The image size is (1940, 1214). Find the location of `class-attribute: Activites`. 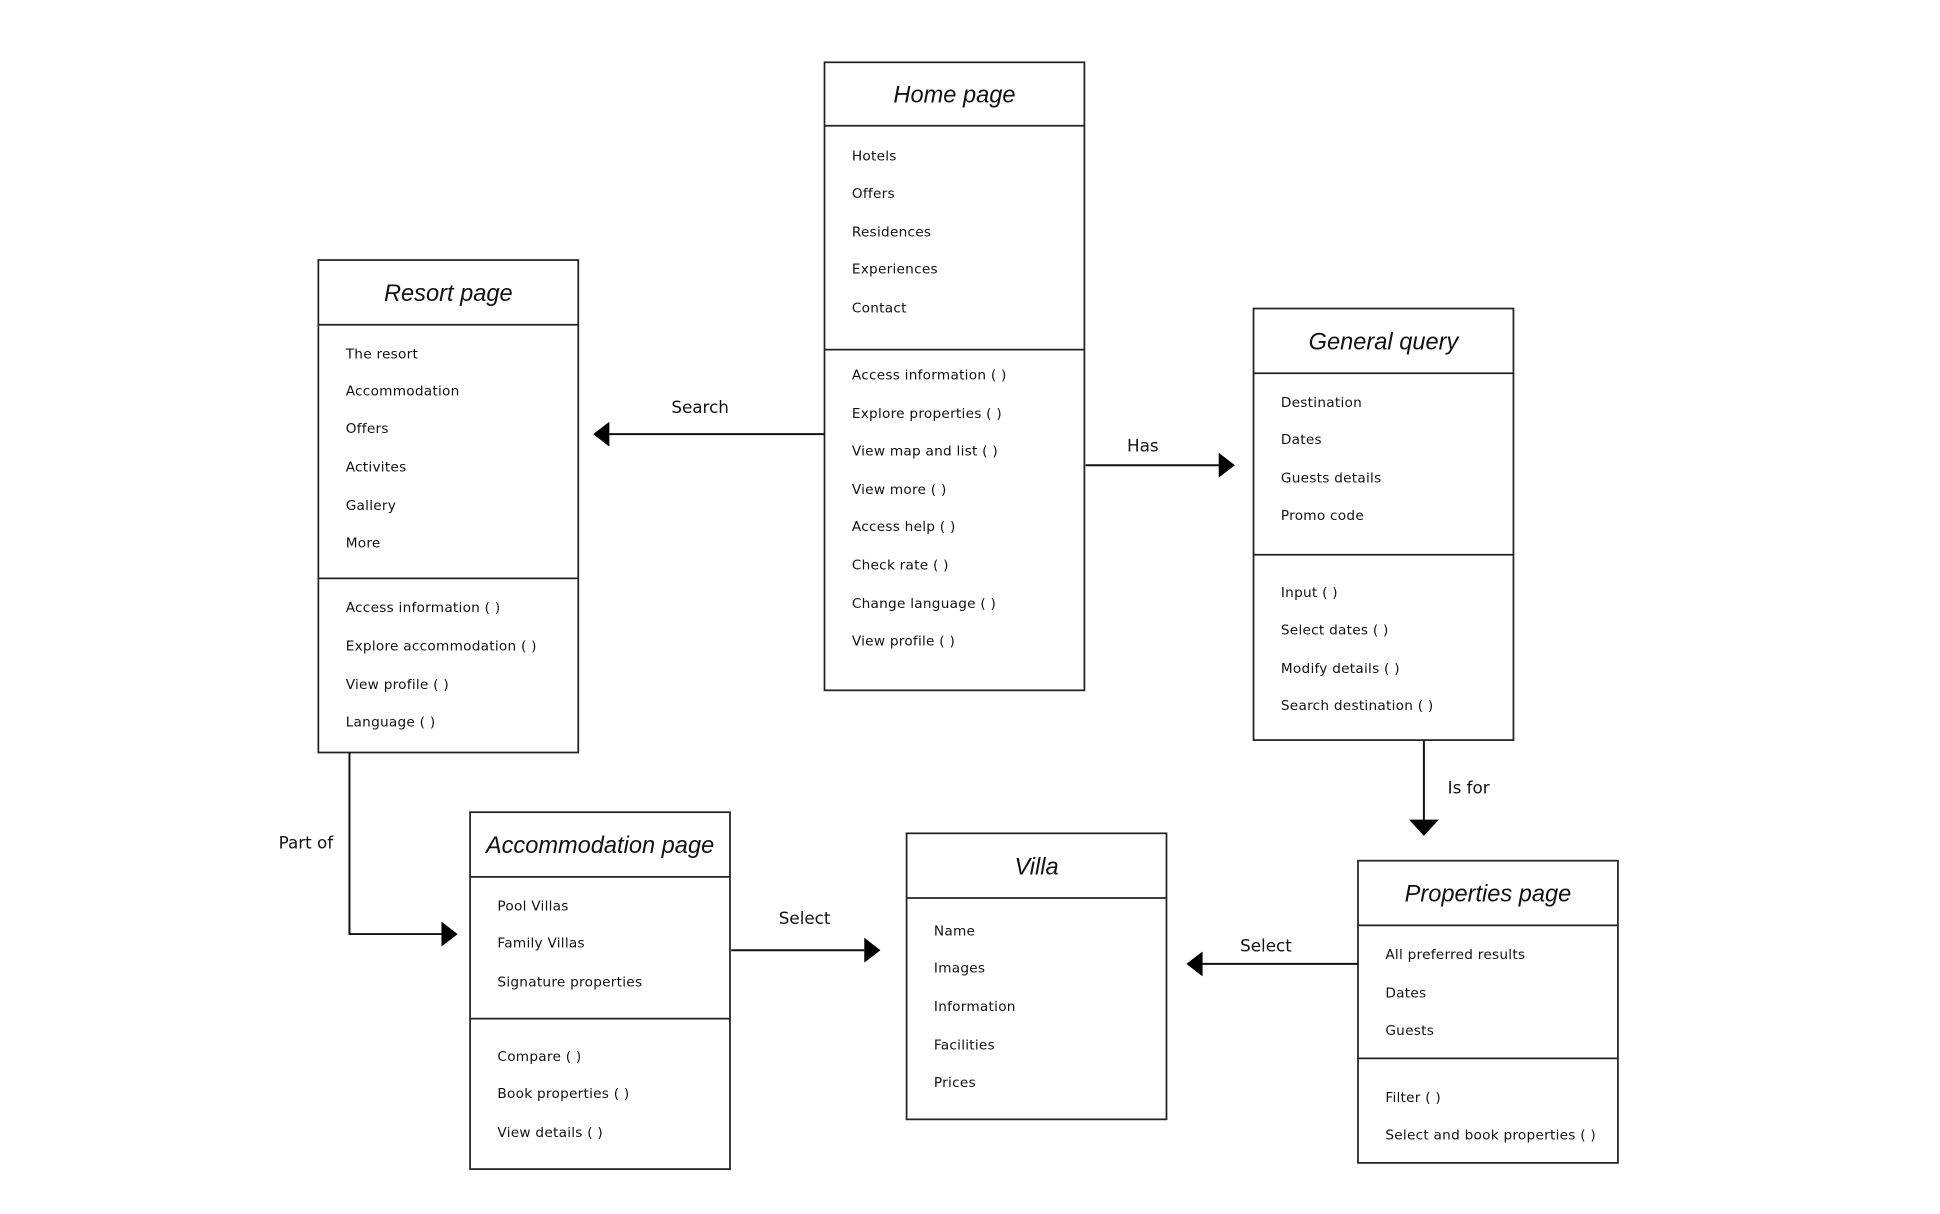

class-attribute: Activites is located at coordinates (376, 467).